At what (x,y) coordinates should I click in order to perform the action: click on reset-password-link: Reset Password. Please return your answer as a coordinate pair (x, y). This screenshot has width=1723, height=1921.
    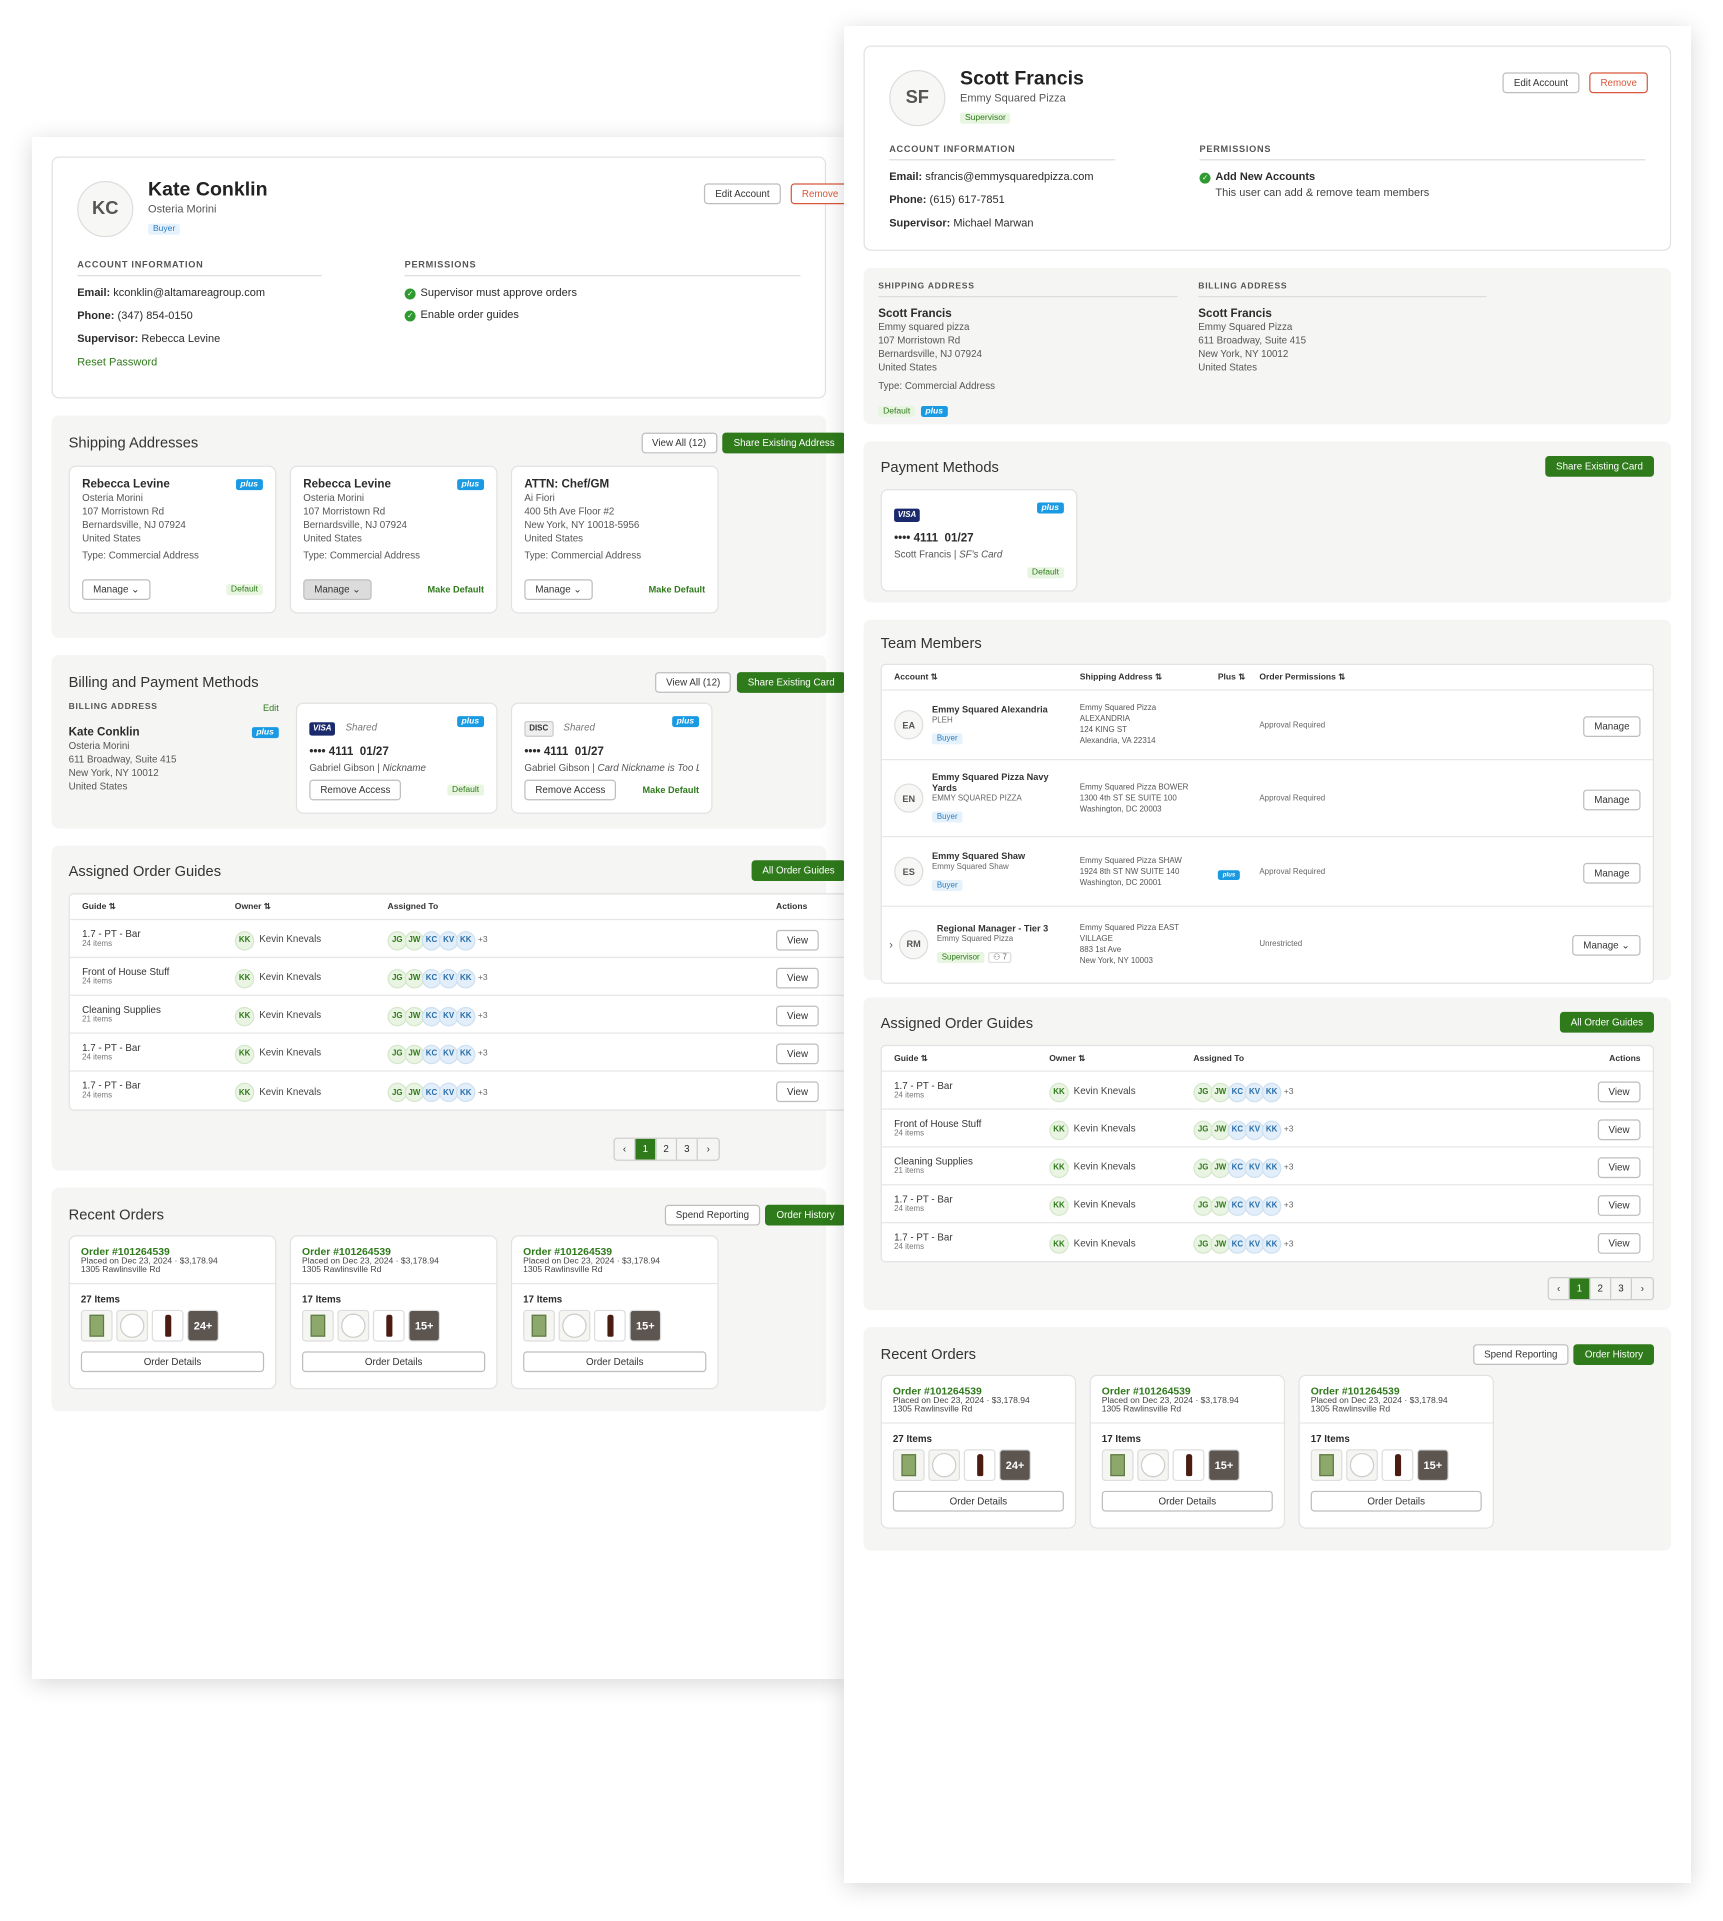
    Looking at the image, I should click on (199, 362).